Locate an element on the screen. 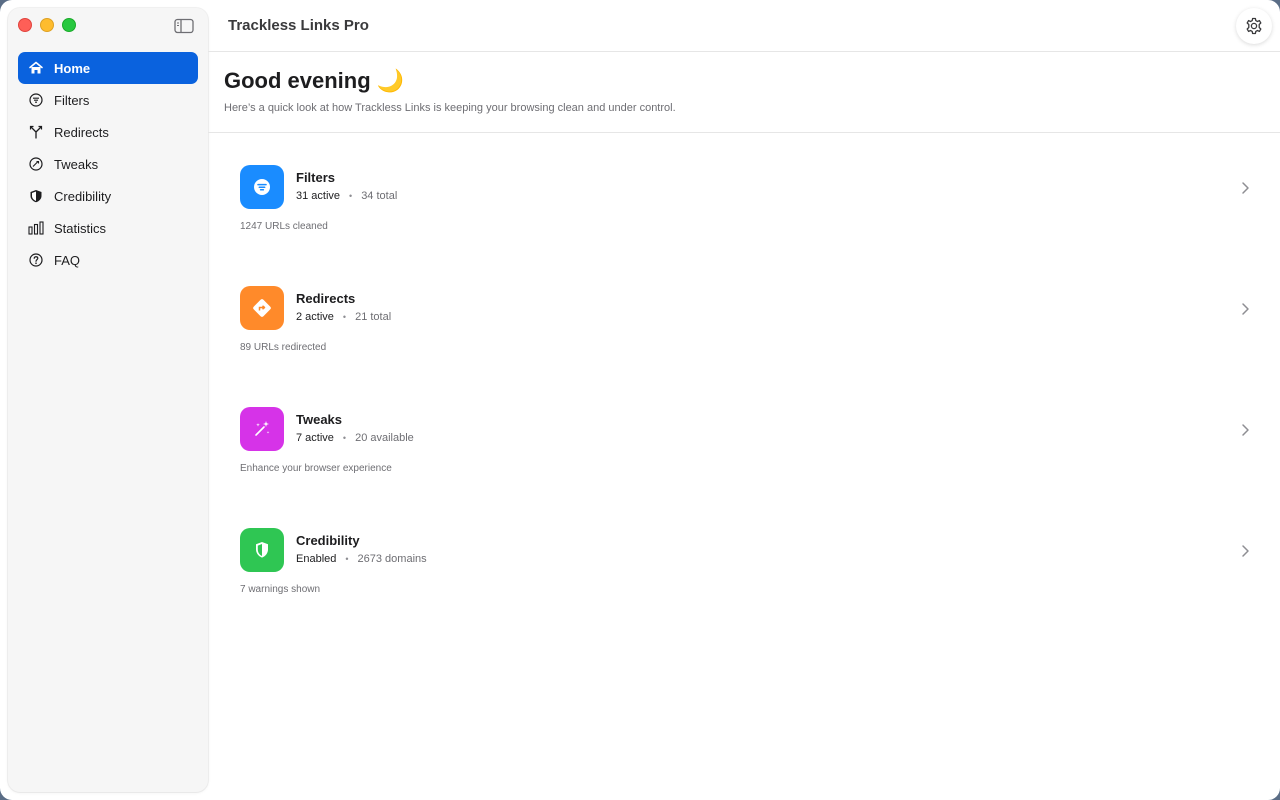  sparkles-icon is located at coordinates (262, 429).